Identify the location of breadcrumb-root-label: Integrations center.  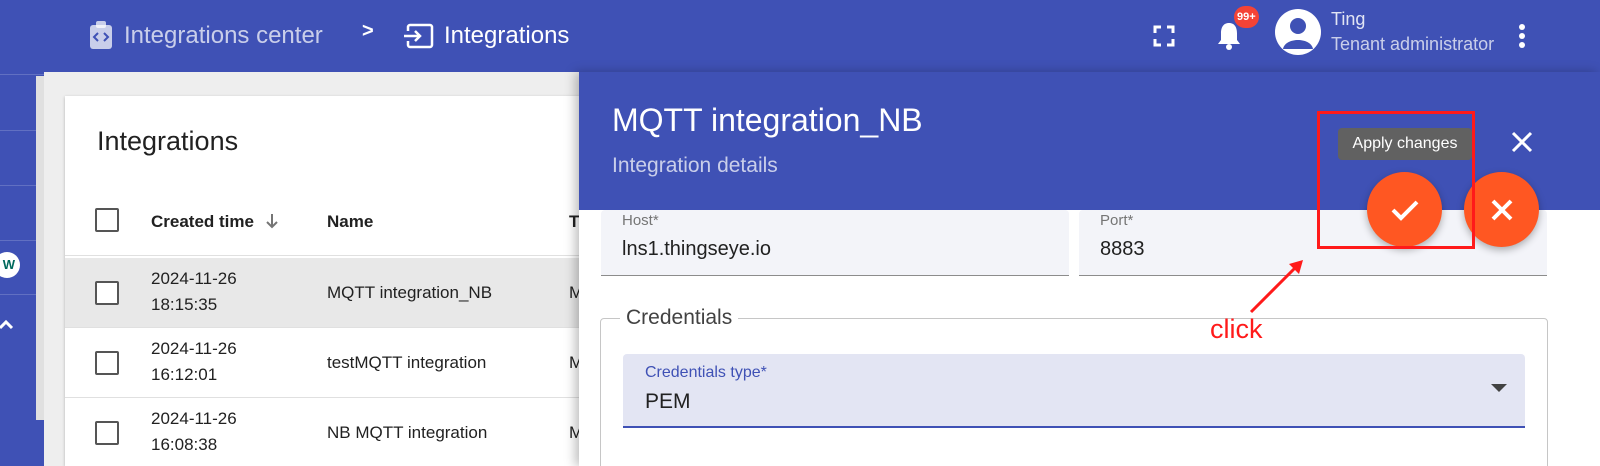
(223, 35).